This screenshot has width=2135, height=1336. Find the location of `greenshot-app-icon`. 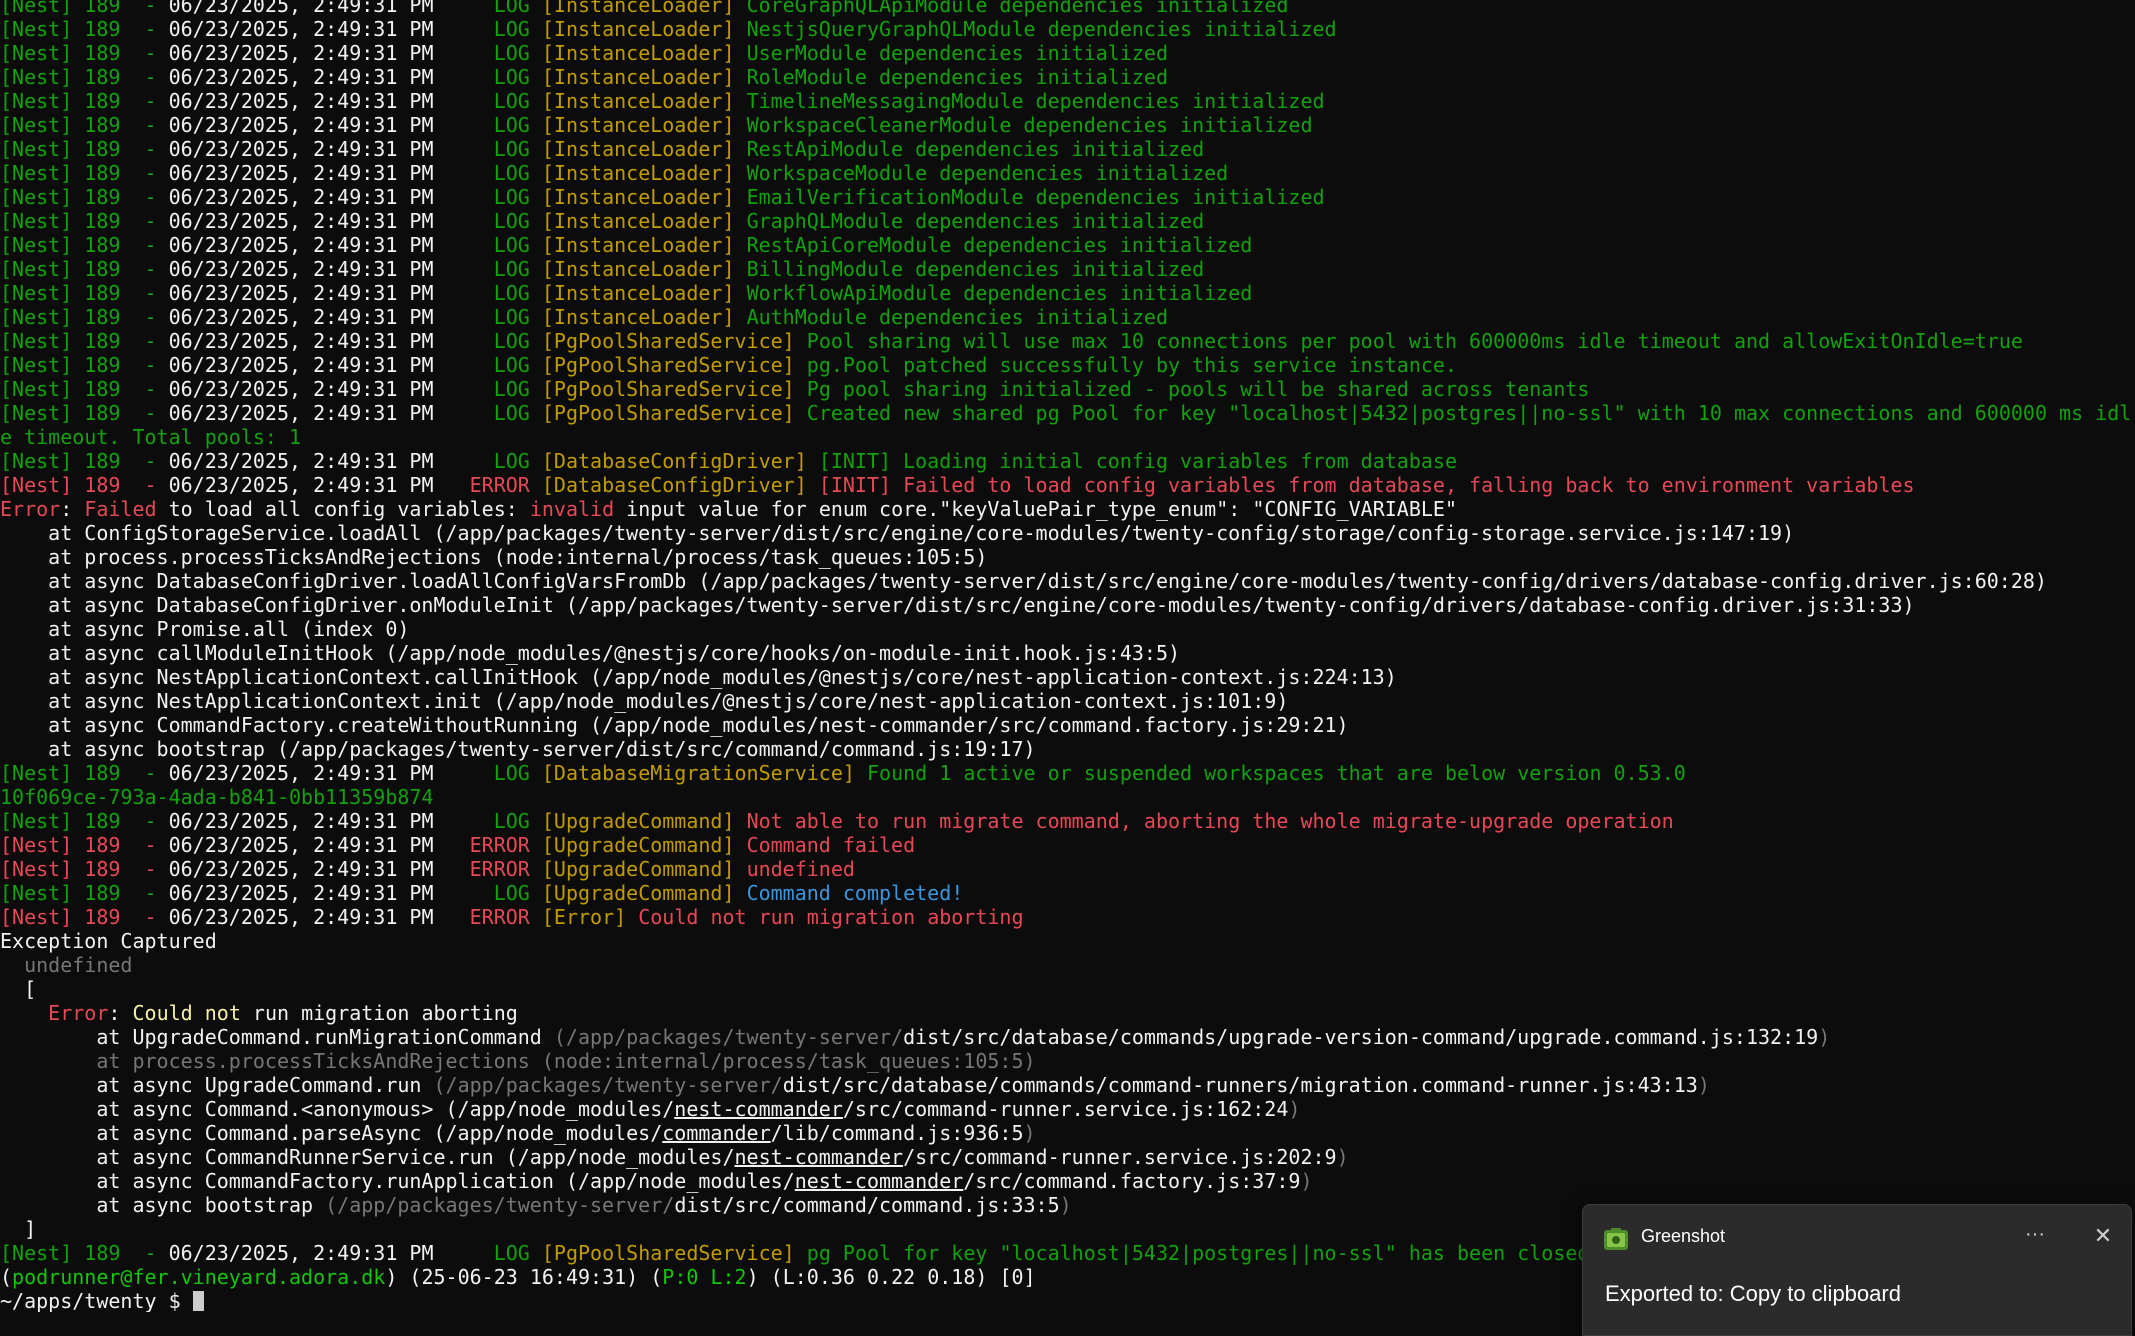

greenshot-app-icon is located at coordinates (1616, 1240).